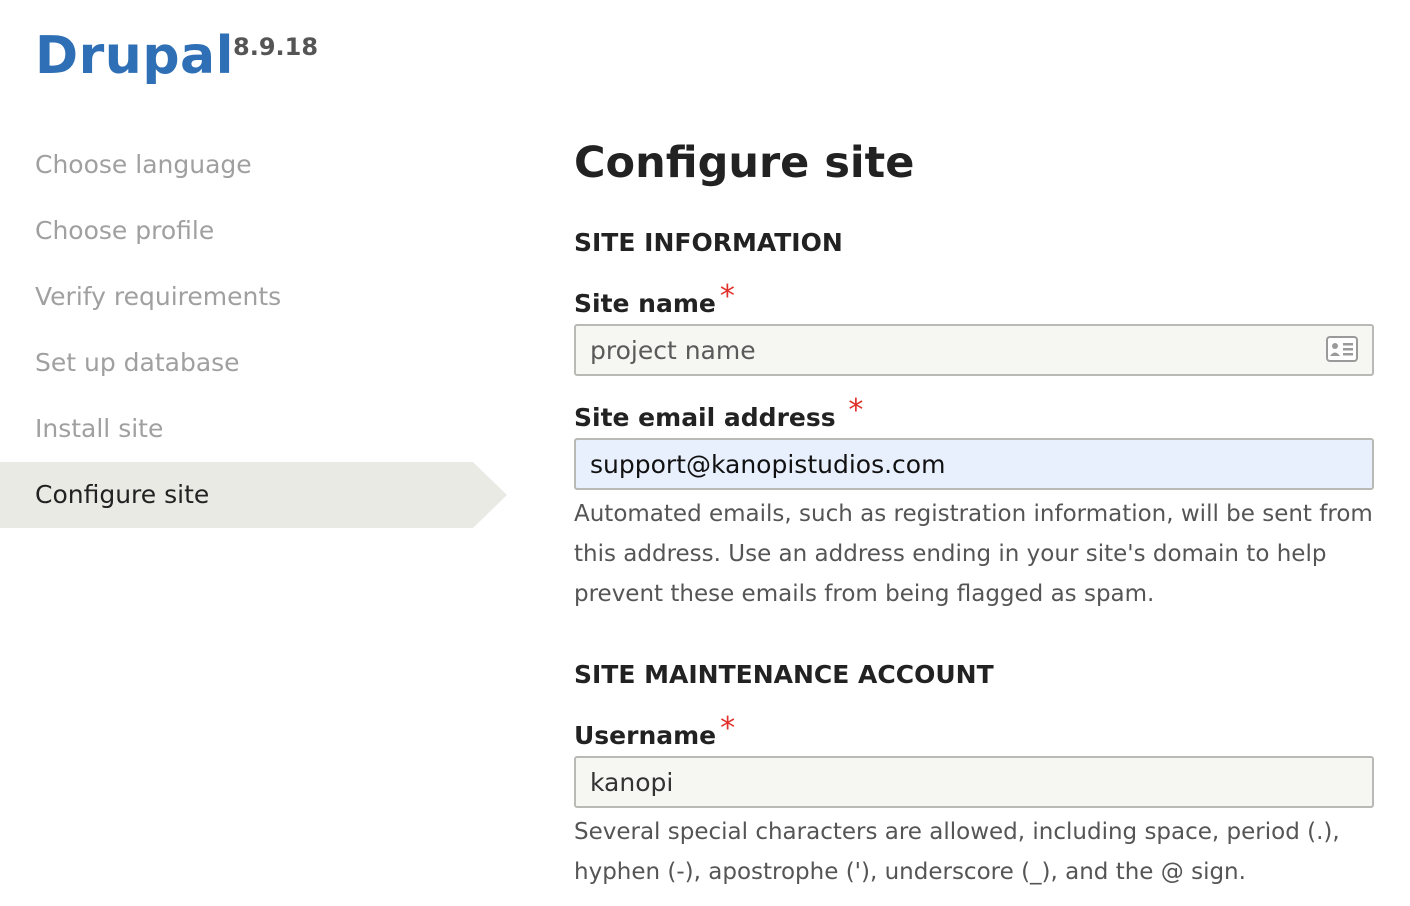 This screenshot has width=1410, height=906. I want to click on site-name-field-wrapper, so click(974, 350).